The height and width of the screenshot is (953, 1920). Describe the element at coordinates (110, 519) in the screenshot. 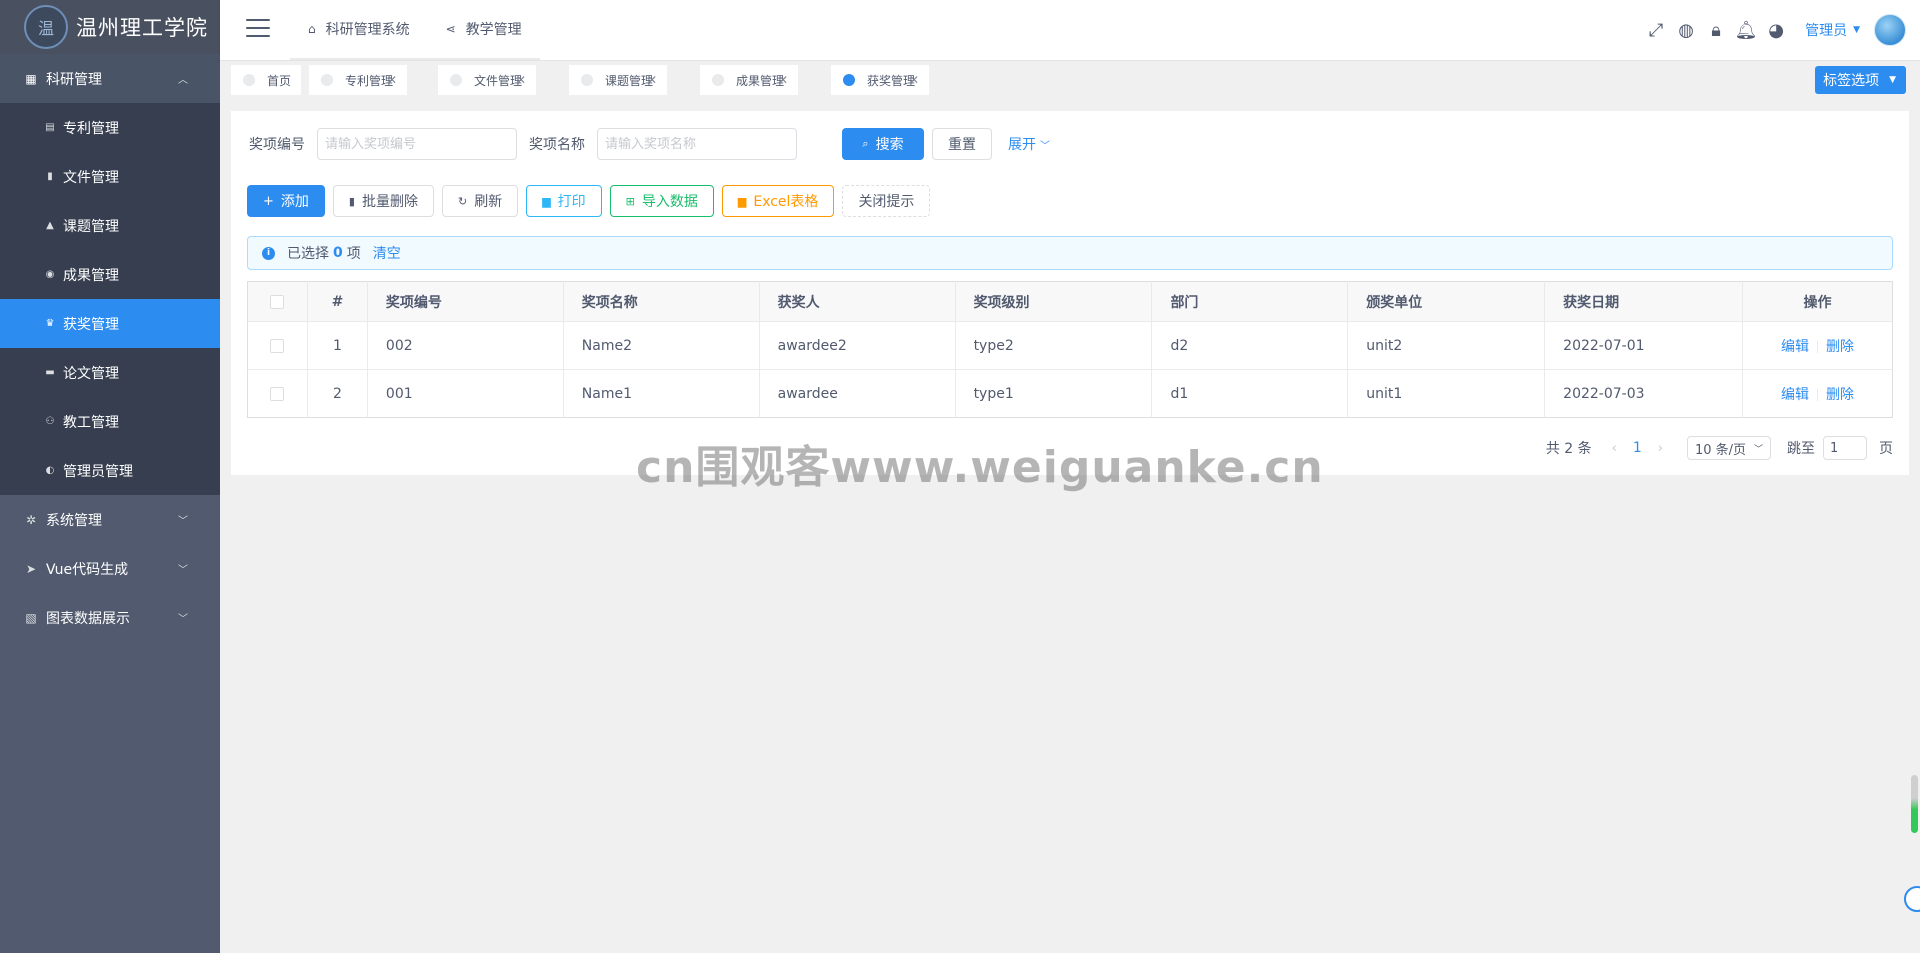

I see `sidebar-group-system: ✲ 系统管理 ﹀` at that location.